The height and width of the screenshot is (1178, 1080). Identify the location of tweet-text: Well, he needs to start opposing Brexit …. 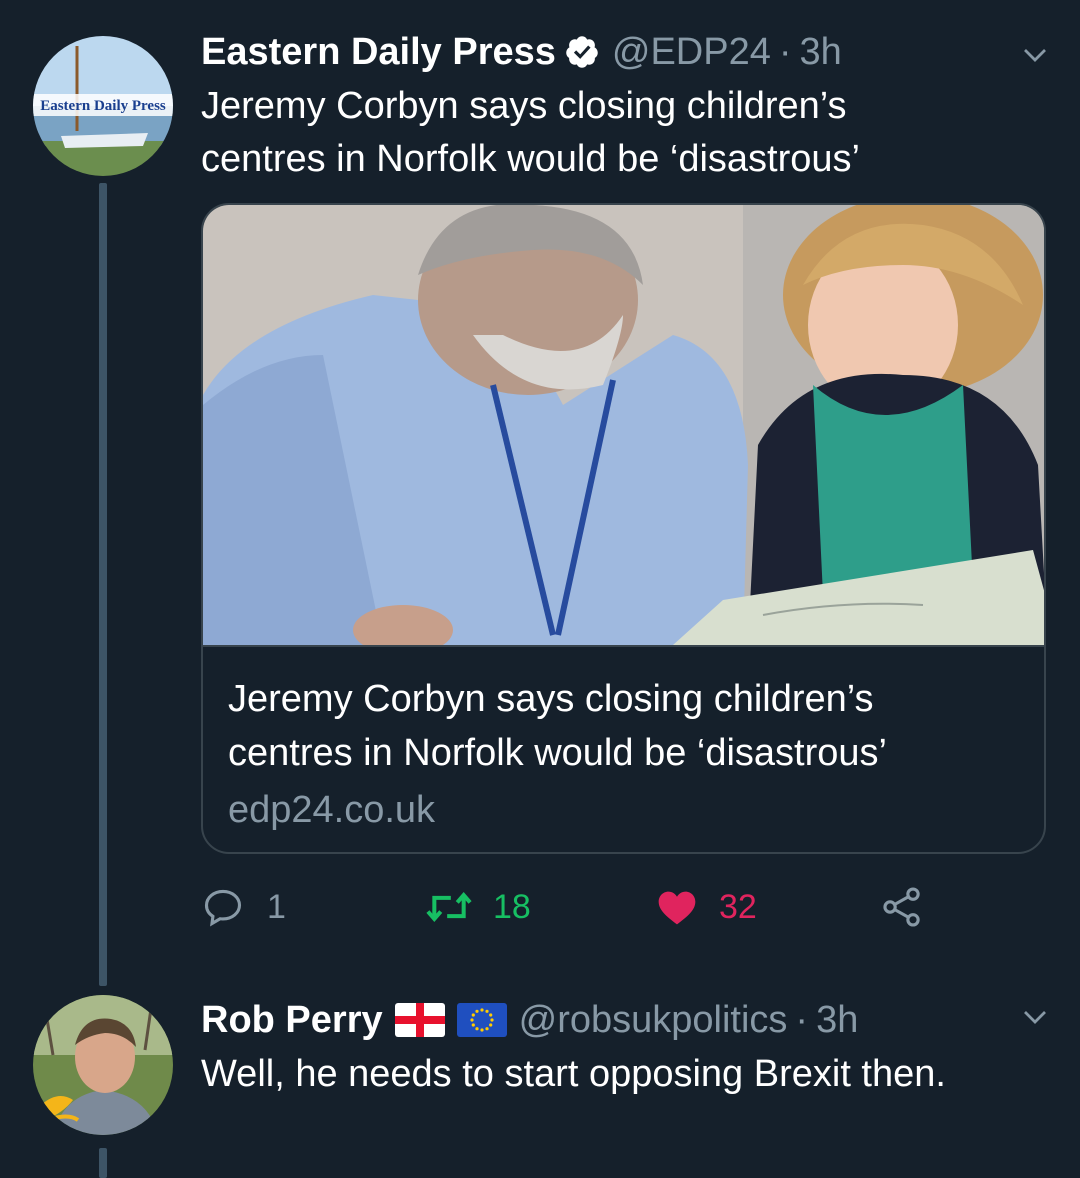
(573, 1074).